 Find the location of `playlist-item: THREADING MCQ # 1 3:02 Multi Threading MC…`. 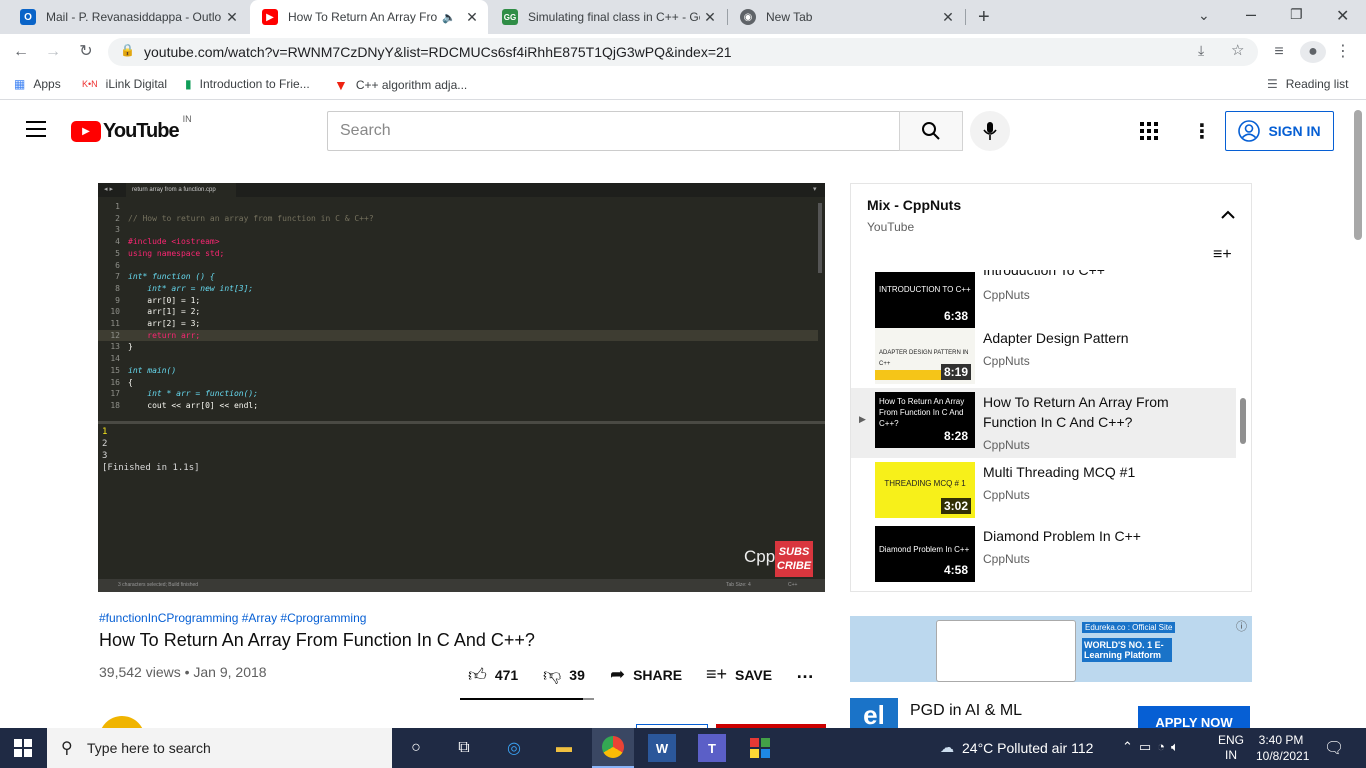

playlist-item: THREADING MCQ # 1 3:02 Multi Threading MC… is located at coordinates (1043, 490).